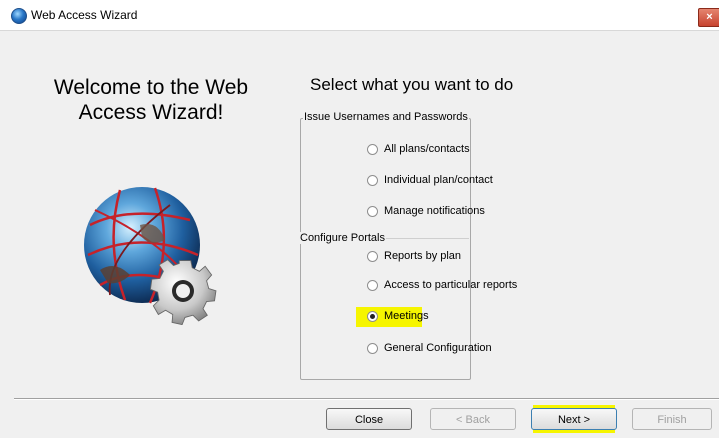 The image size is (719, 438). I want to click on radio-general-configuration: General Configuration, so click(429, 348).